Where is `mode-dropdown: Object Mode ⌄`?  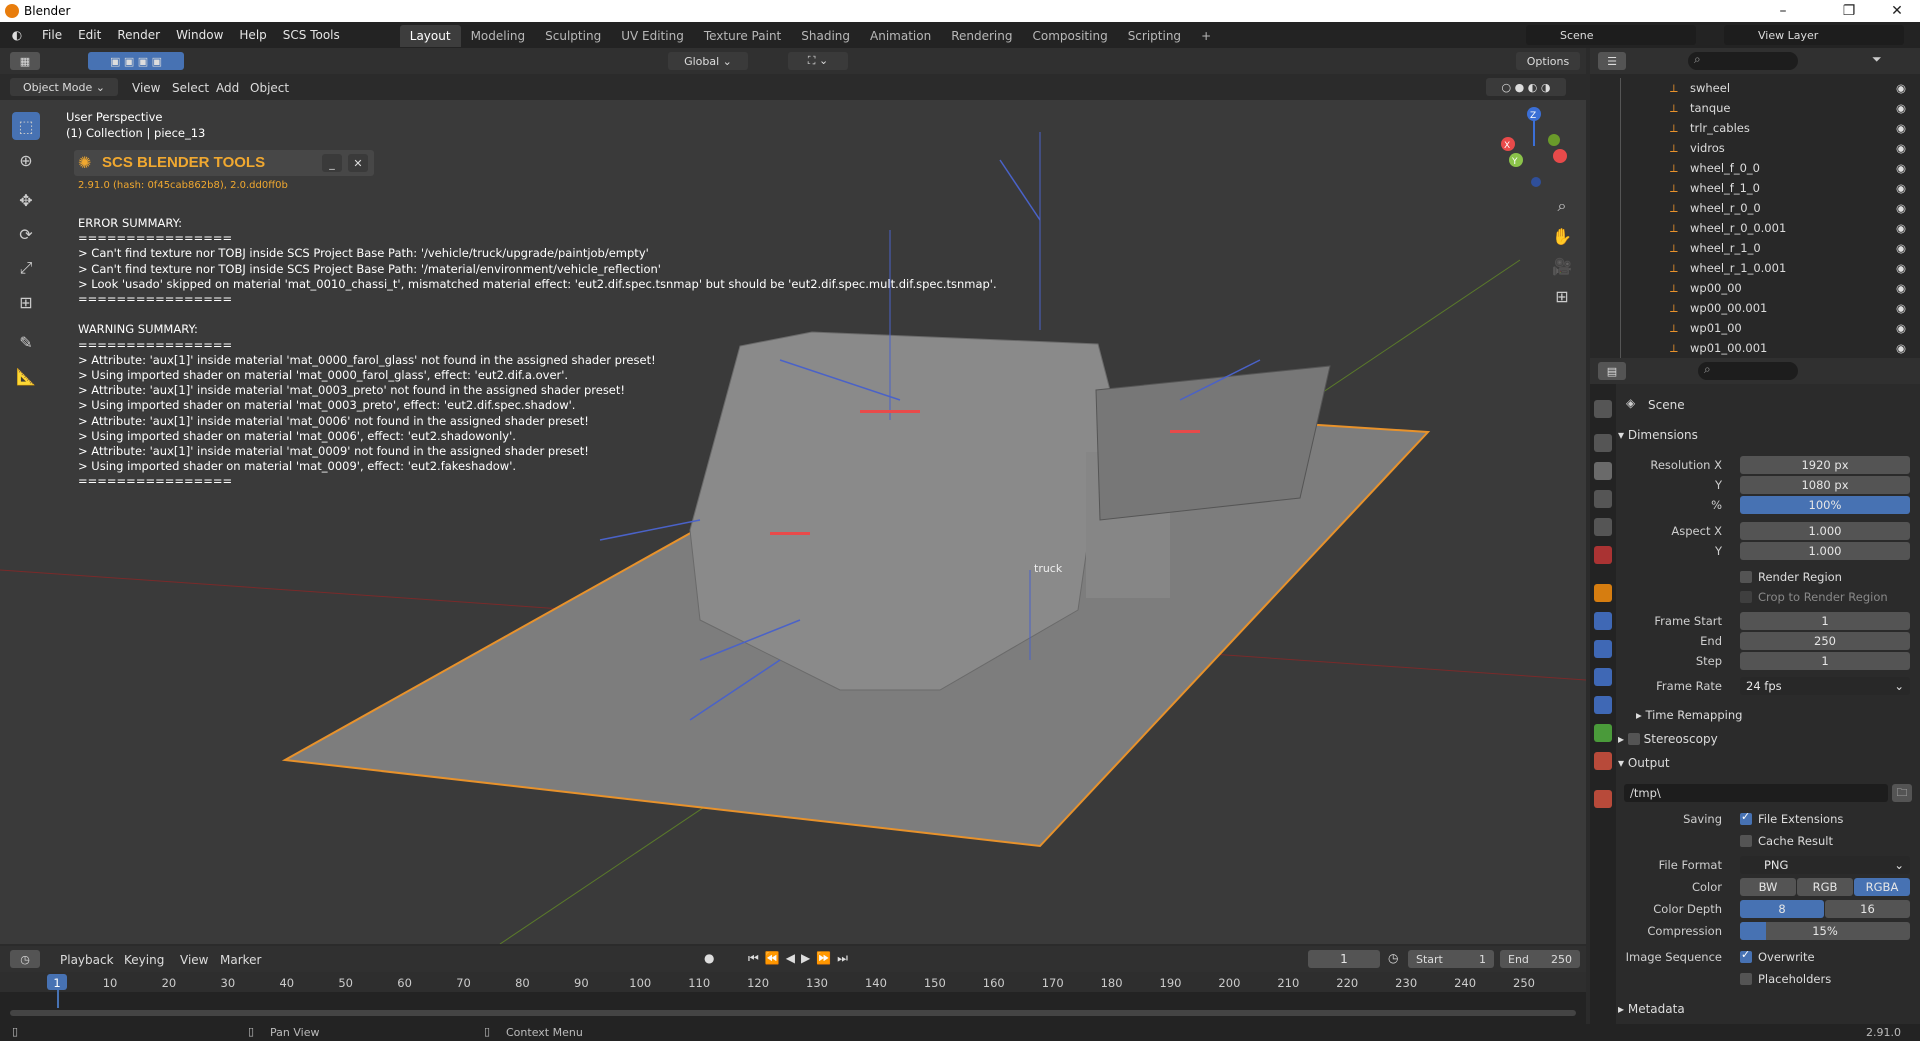 mode-dropdown: Object Mode ⌄ is located at coordinates (64, 87).